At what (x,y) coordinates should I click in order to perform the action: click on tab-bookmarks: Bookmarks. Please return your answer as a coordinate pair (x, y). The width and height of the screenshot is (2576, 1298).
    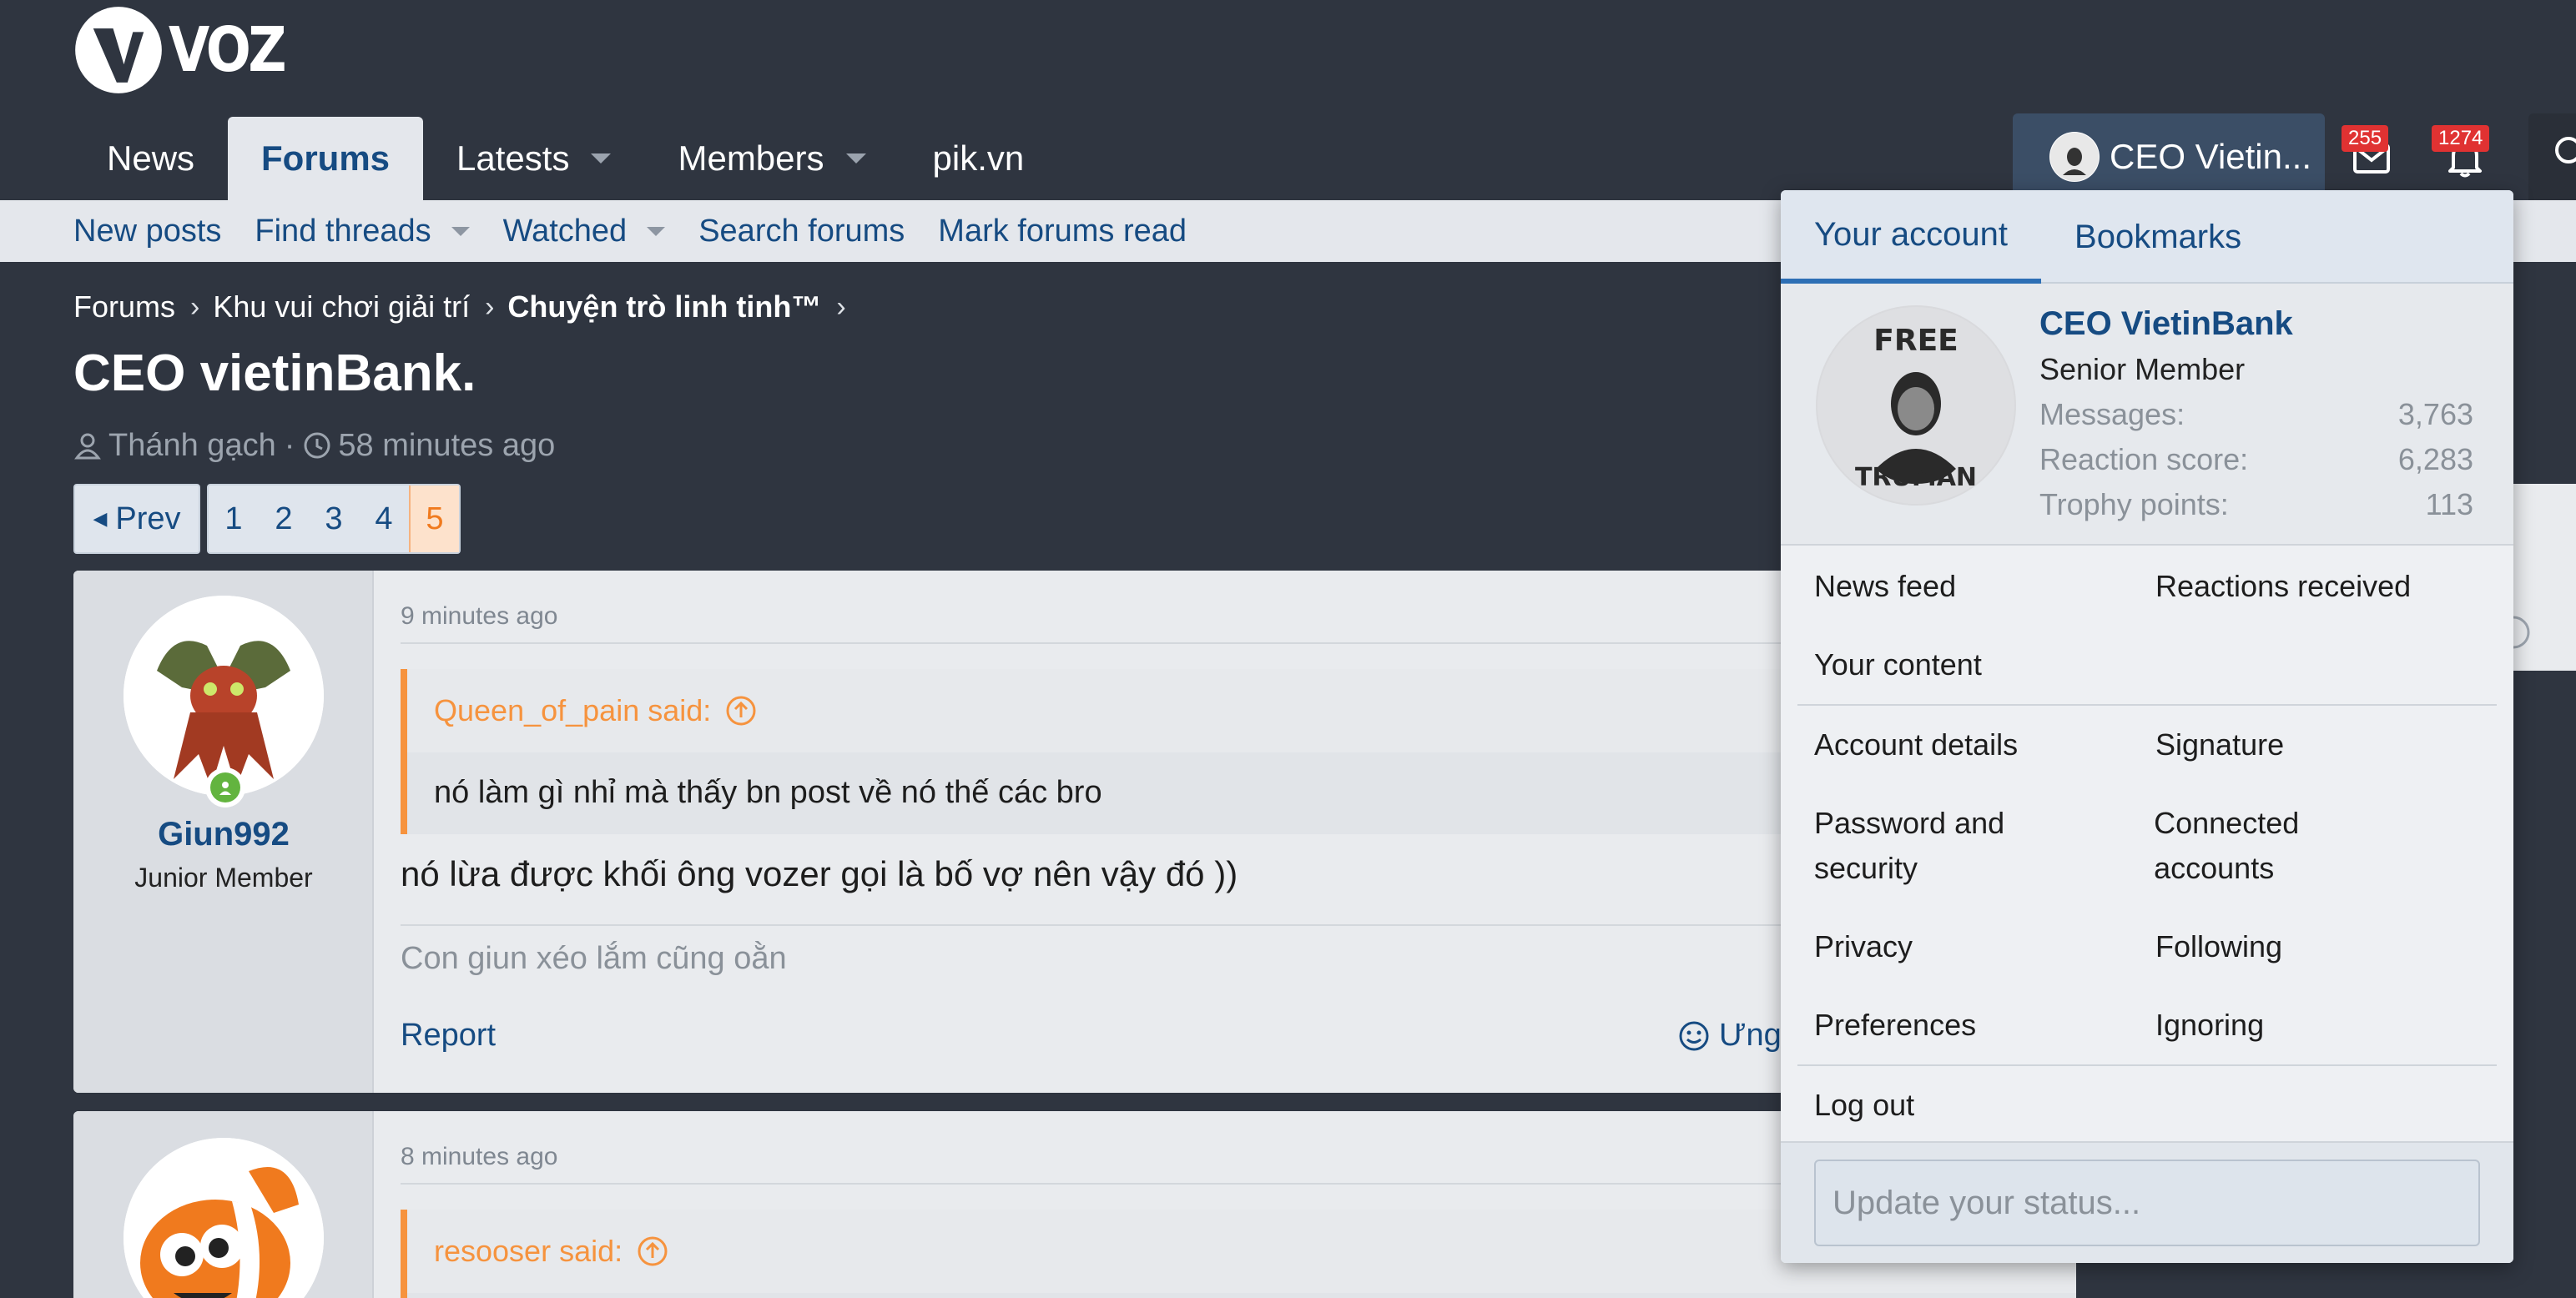
    Looking at the image, I should click on (2158, 237).